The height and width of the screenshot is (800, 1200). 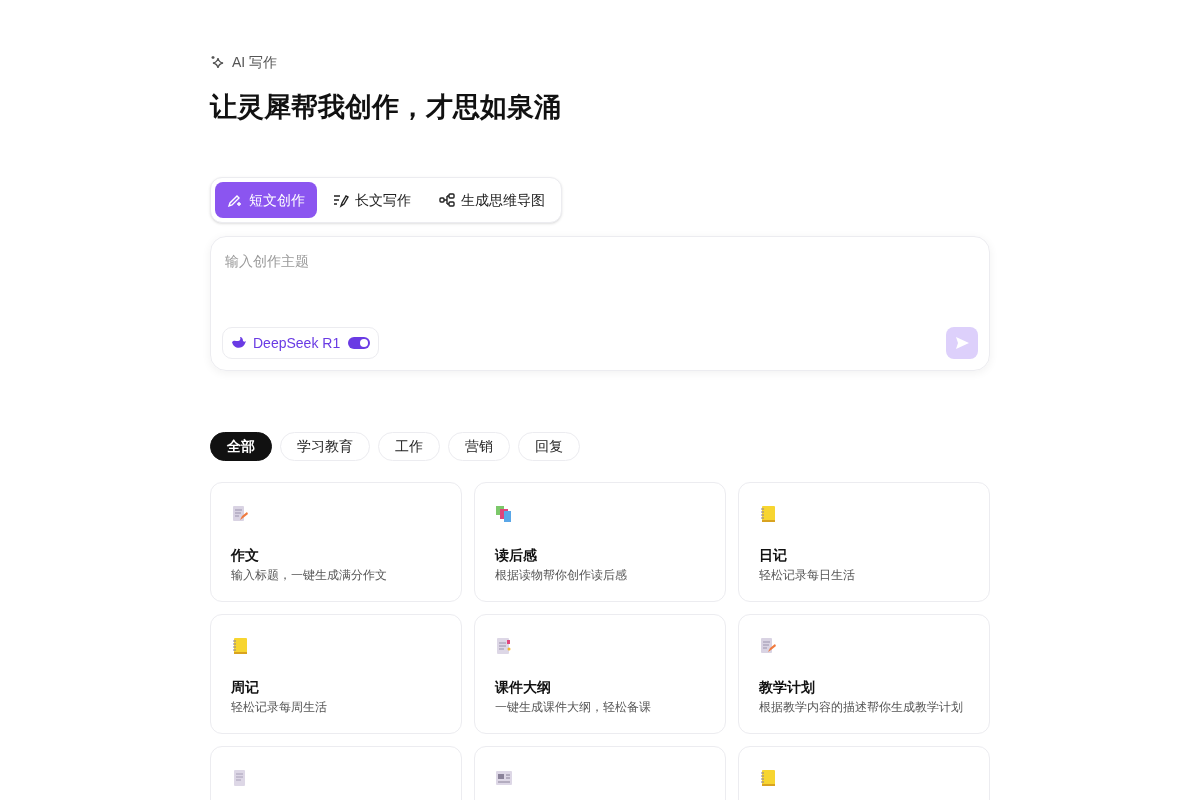 What do you see at coordinates (309, 575) in the screenshot?
I see `card-description: 输入标题，一键生成满分作文` at bounding box center [309, 575].